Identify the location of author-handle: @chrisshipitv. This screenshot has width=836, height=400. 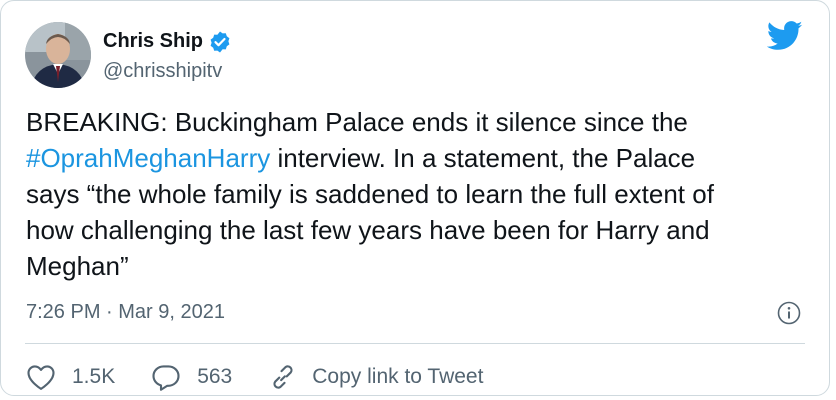
(167, 71).